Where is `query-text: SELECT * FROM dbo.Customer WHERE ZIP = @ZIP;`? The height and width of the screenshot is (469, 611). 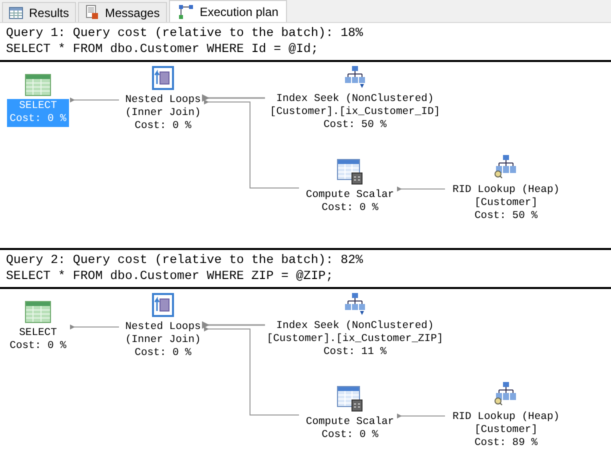 query-text: SELECT * FROM dbo.Customer WHERE ZIP = @ZIP; is located at coordinates (170, 276).